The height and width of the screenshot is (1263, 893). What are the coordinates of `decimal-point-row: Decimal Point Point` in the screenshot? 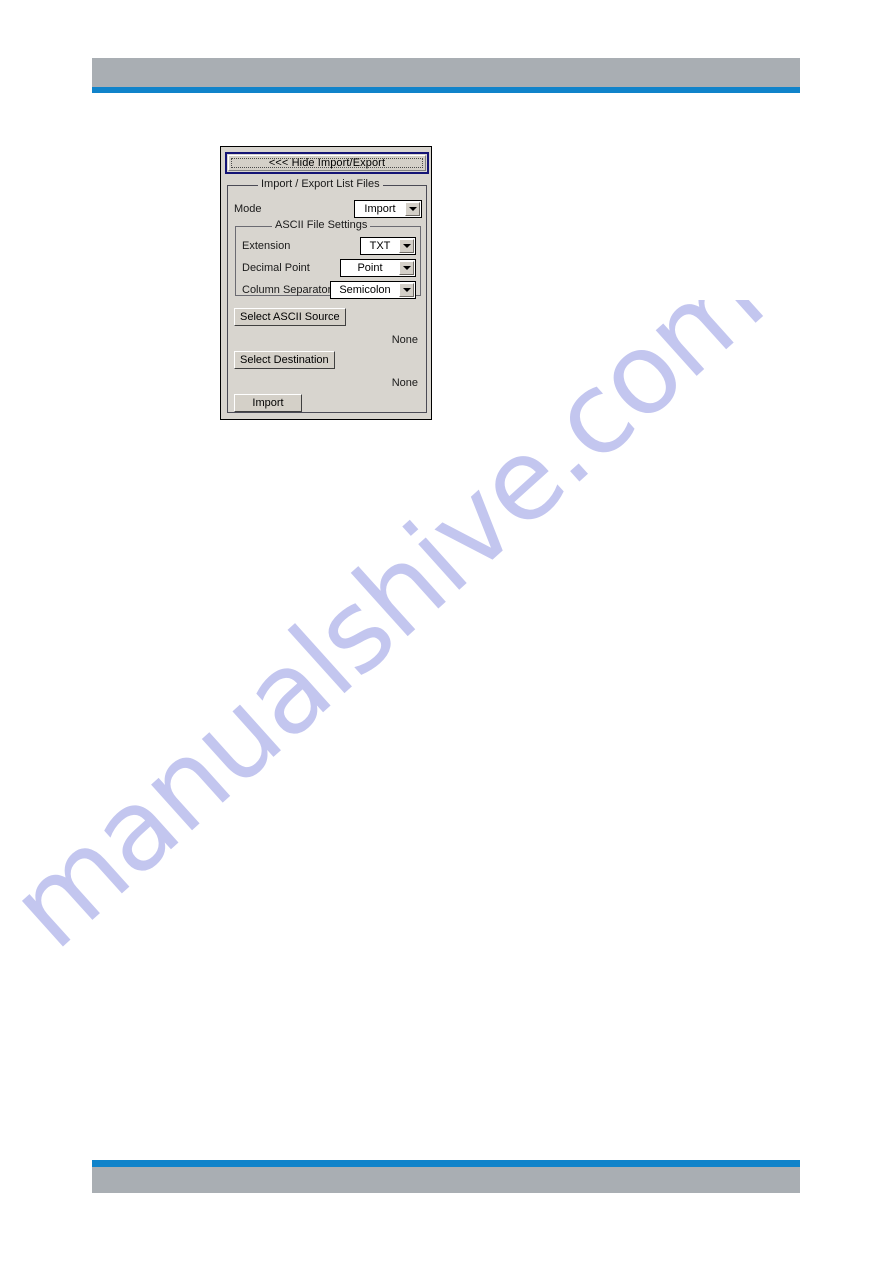 It's located at (329, 268).